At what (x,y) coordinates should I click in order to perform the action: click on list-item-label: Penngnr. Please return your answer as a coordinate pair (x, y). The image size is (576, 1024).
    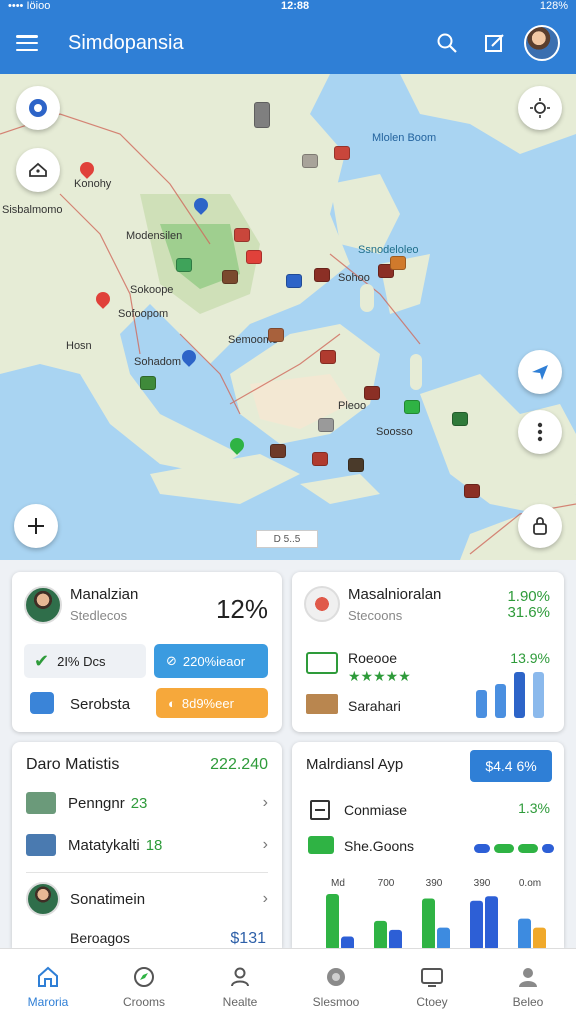
    Looking at the image, I should click on (96, 803).